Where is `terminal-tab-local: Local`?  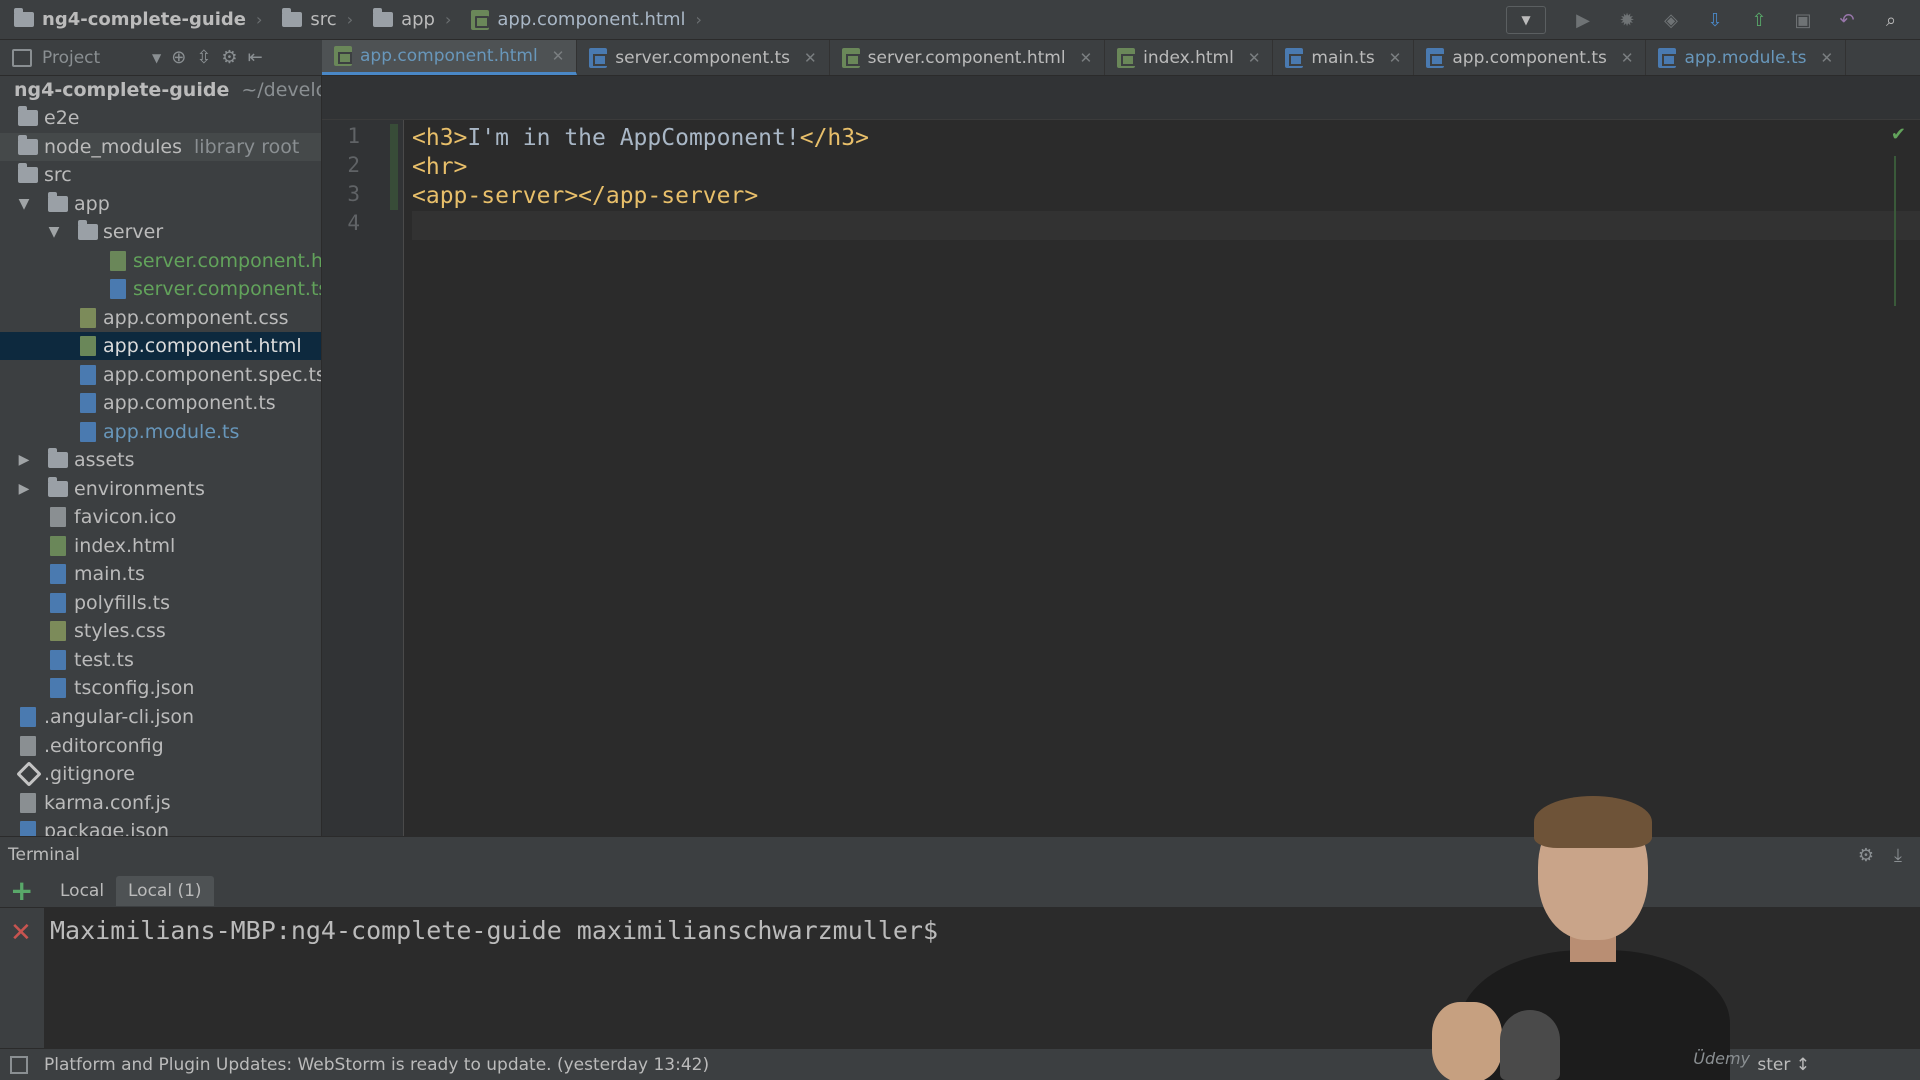 terminal-tab-local: Local is located at coordinates (82, 891).